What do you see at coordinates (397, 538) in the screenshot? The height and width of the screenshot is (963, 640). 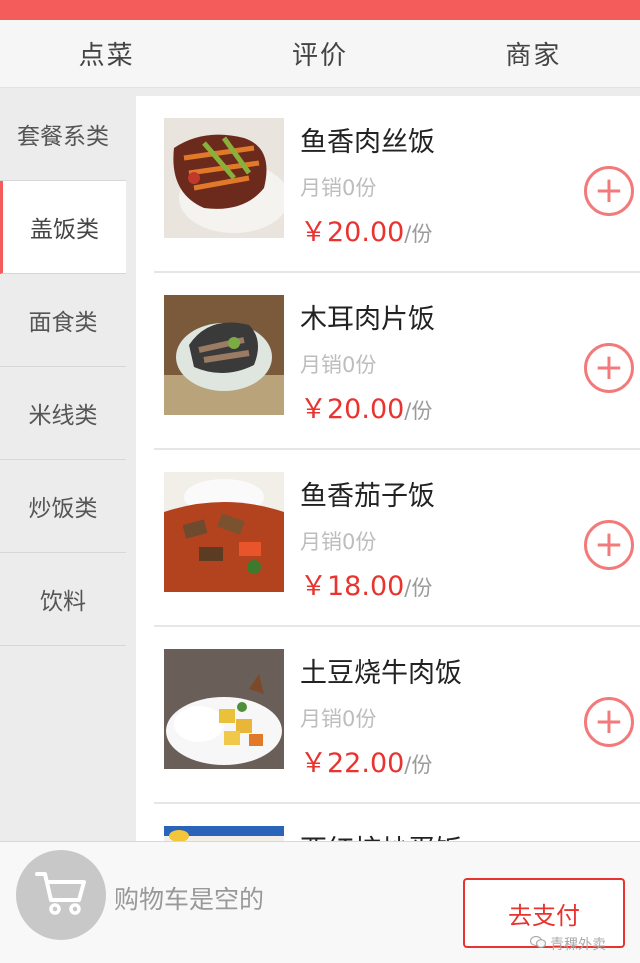 I see `list-item: 鱼香茄子饭 月销0份 ￥18.00/份 +` at bounding box center [397, 538].